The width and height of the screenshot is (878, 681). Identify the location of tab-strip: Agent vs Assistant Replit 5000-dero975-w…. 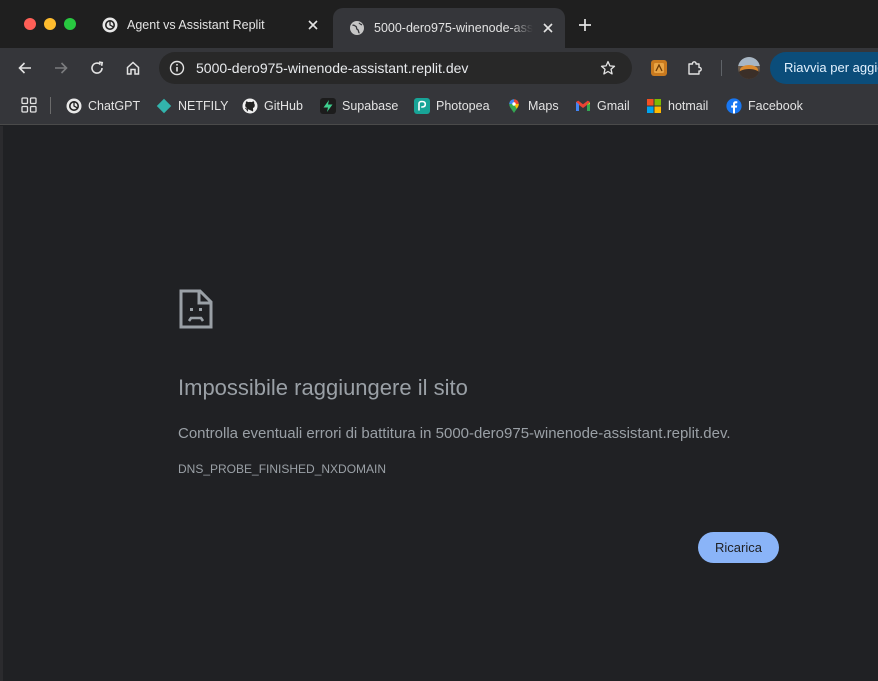
(439, 24).